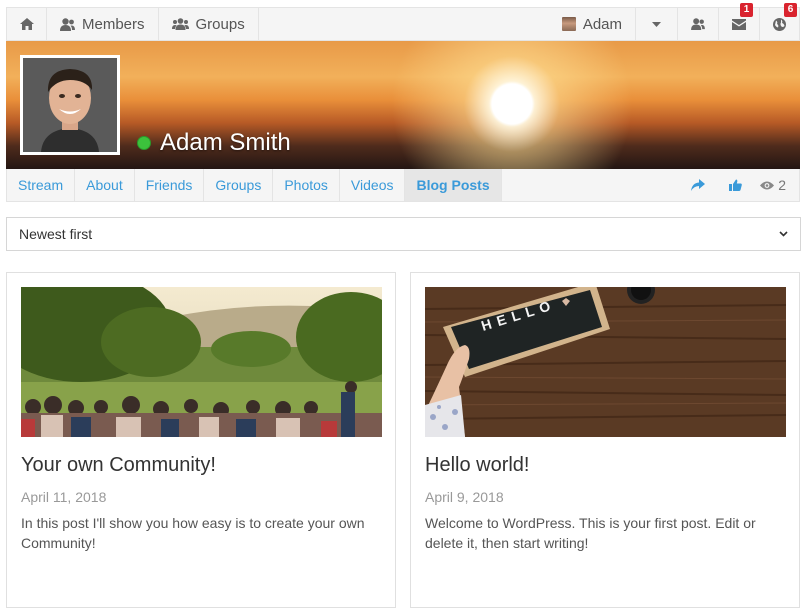  Describe the element at coordinates (373, 185) in the screenshot. I see `tab-videos: Videos` at that location.